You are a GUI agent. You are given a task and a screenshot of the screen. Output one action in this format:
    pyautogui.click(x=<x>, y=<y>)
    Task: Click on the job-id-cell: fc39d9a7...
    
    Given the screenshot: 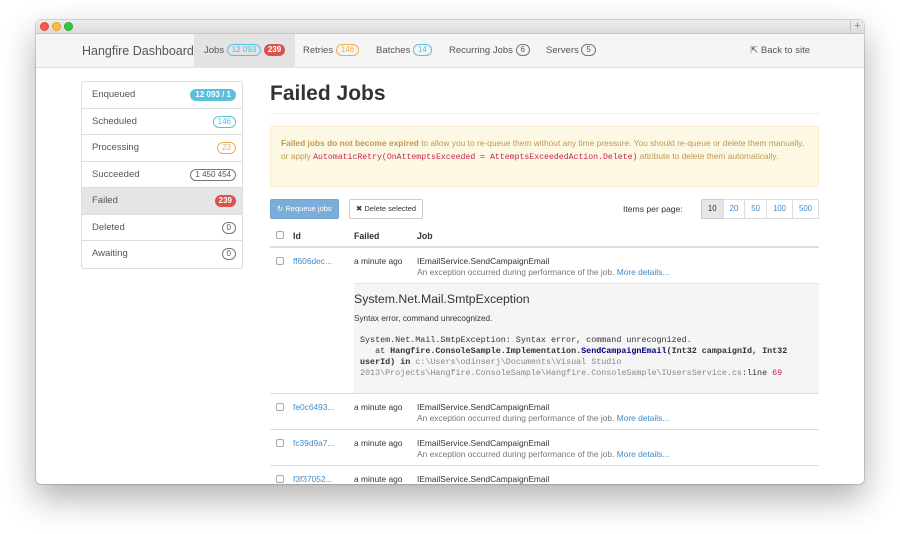 What is the action you would take?
    pyautogui.click(x=323, y=446)
    